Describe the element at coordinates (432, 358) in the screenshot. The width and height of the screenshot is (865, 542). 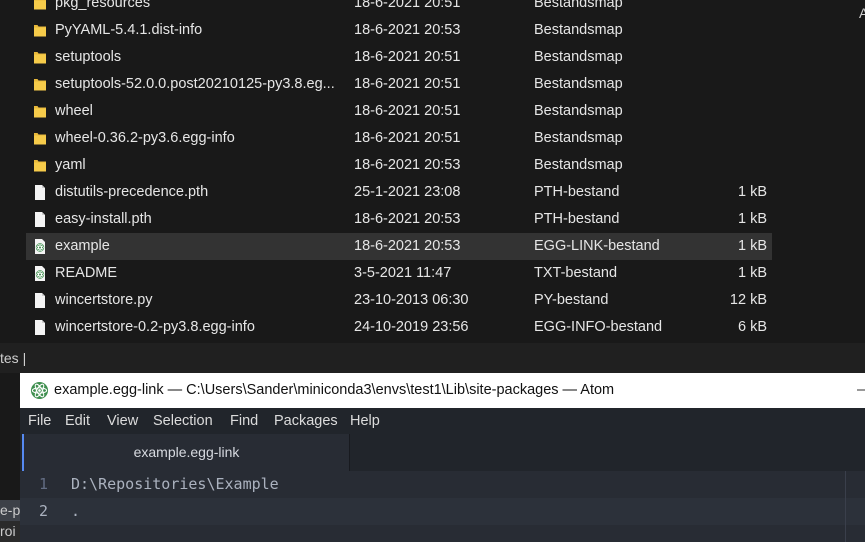
I see `explorer-status-strip: tes |` at that location.